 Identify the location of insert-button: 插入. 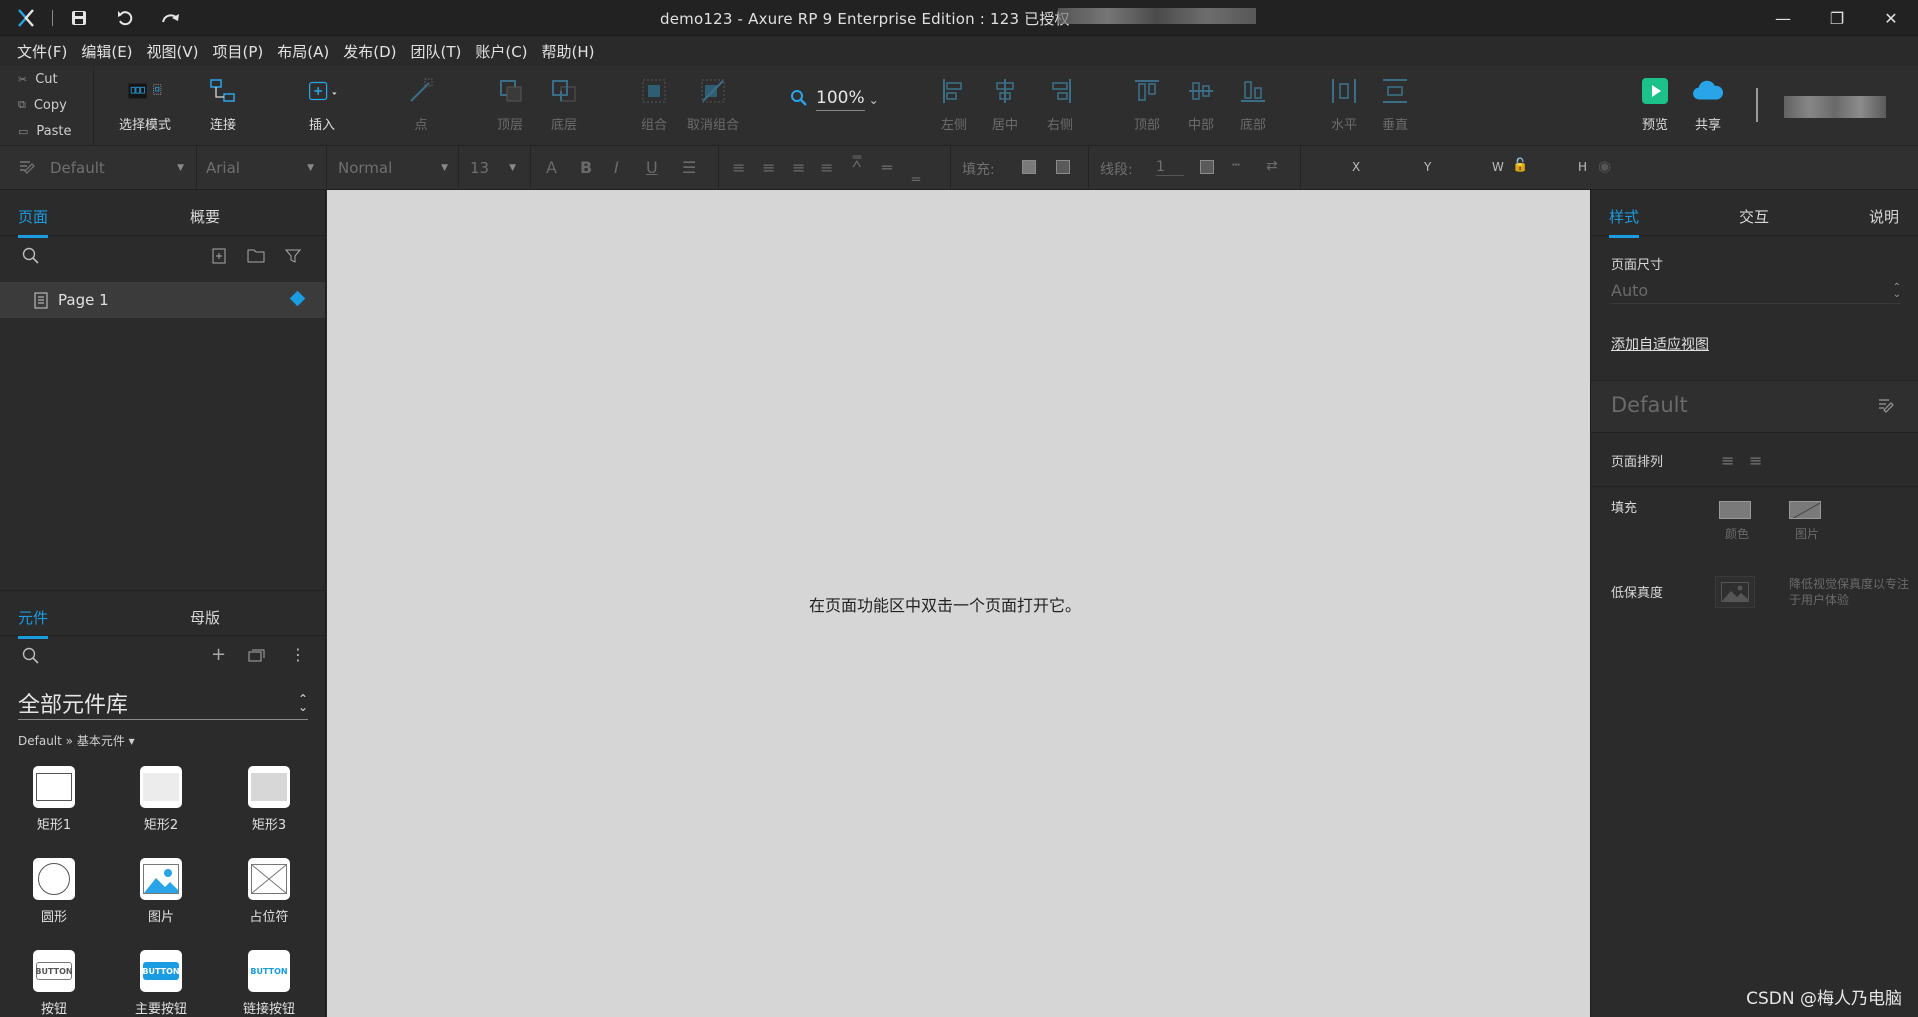
(322, 103).